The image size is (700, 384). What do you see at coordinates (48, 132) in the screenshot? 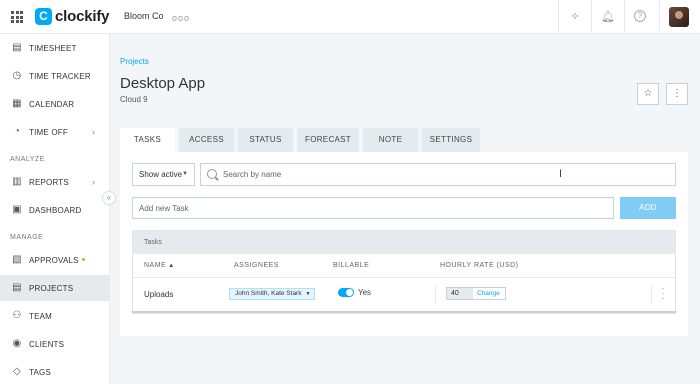
I see `sidebar-item-label: TIME OFF` at bounding box center [48, 132].